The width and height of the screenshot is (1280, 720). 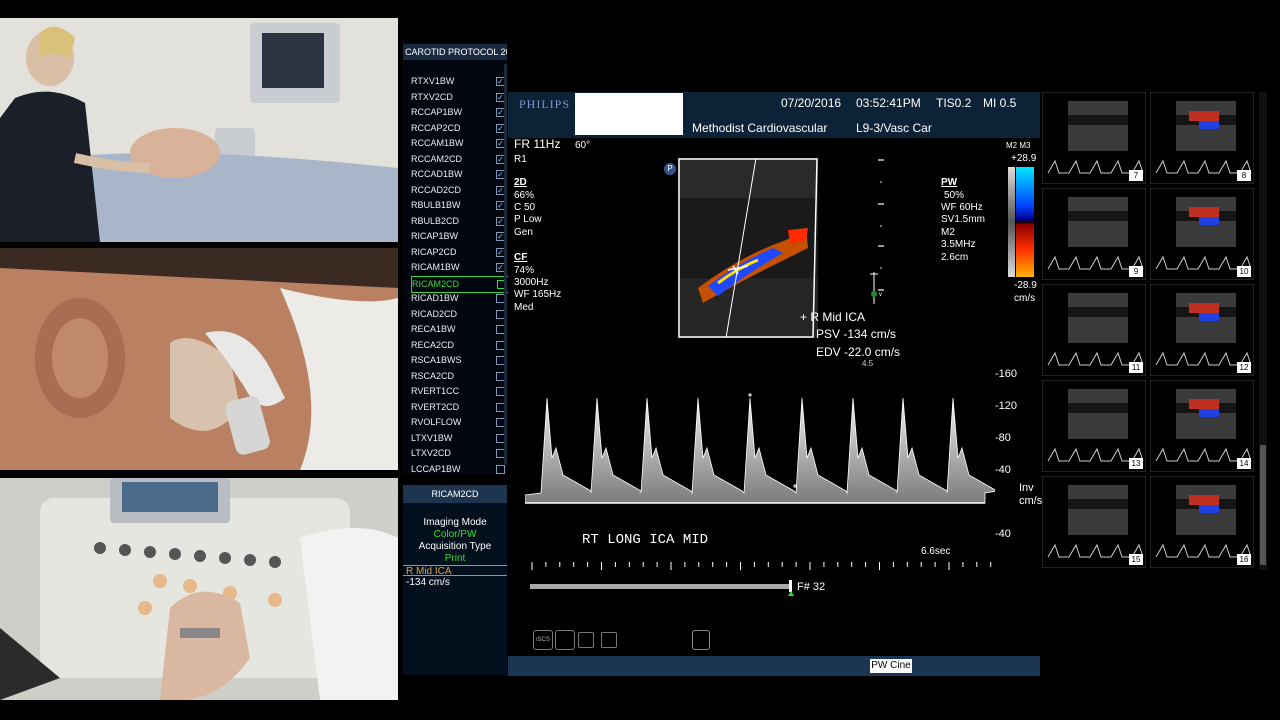 I want to click on protocol-item-label: RICAP1BW, so click(x=435, y=236).